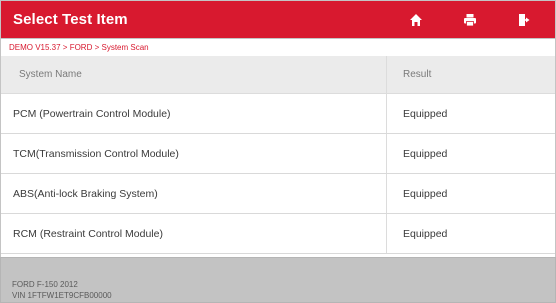 The image size is (556, 303). I want to click on table-row: ABS(Anti-lock Braking System) Equipped, so click(278, 194).